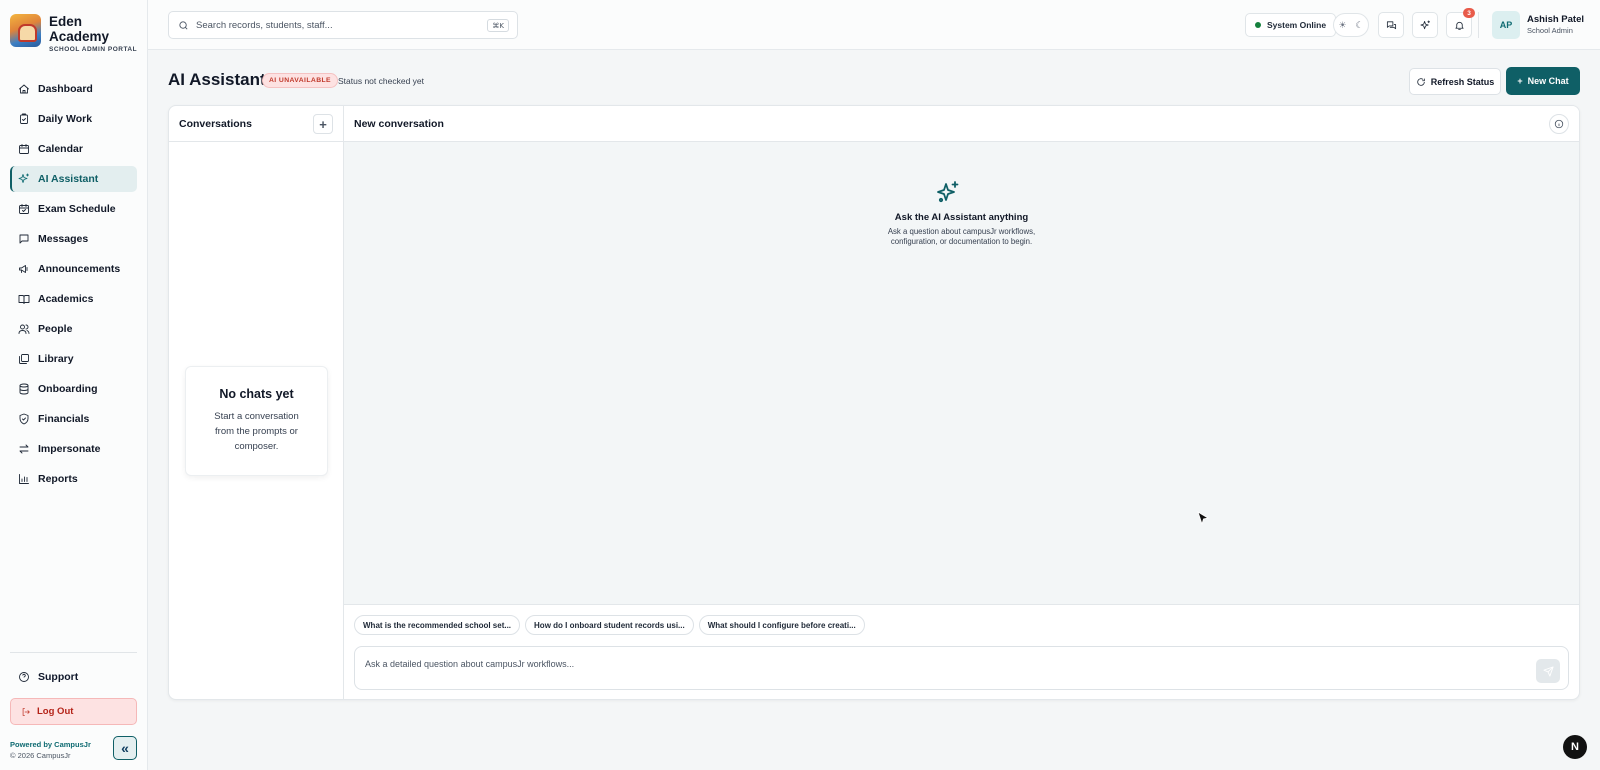  What do you see at coordinates (73, 239) in the screenshot?
I see `sidebar-item-messages: Messages` at bounding box center [73, 239].